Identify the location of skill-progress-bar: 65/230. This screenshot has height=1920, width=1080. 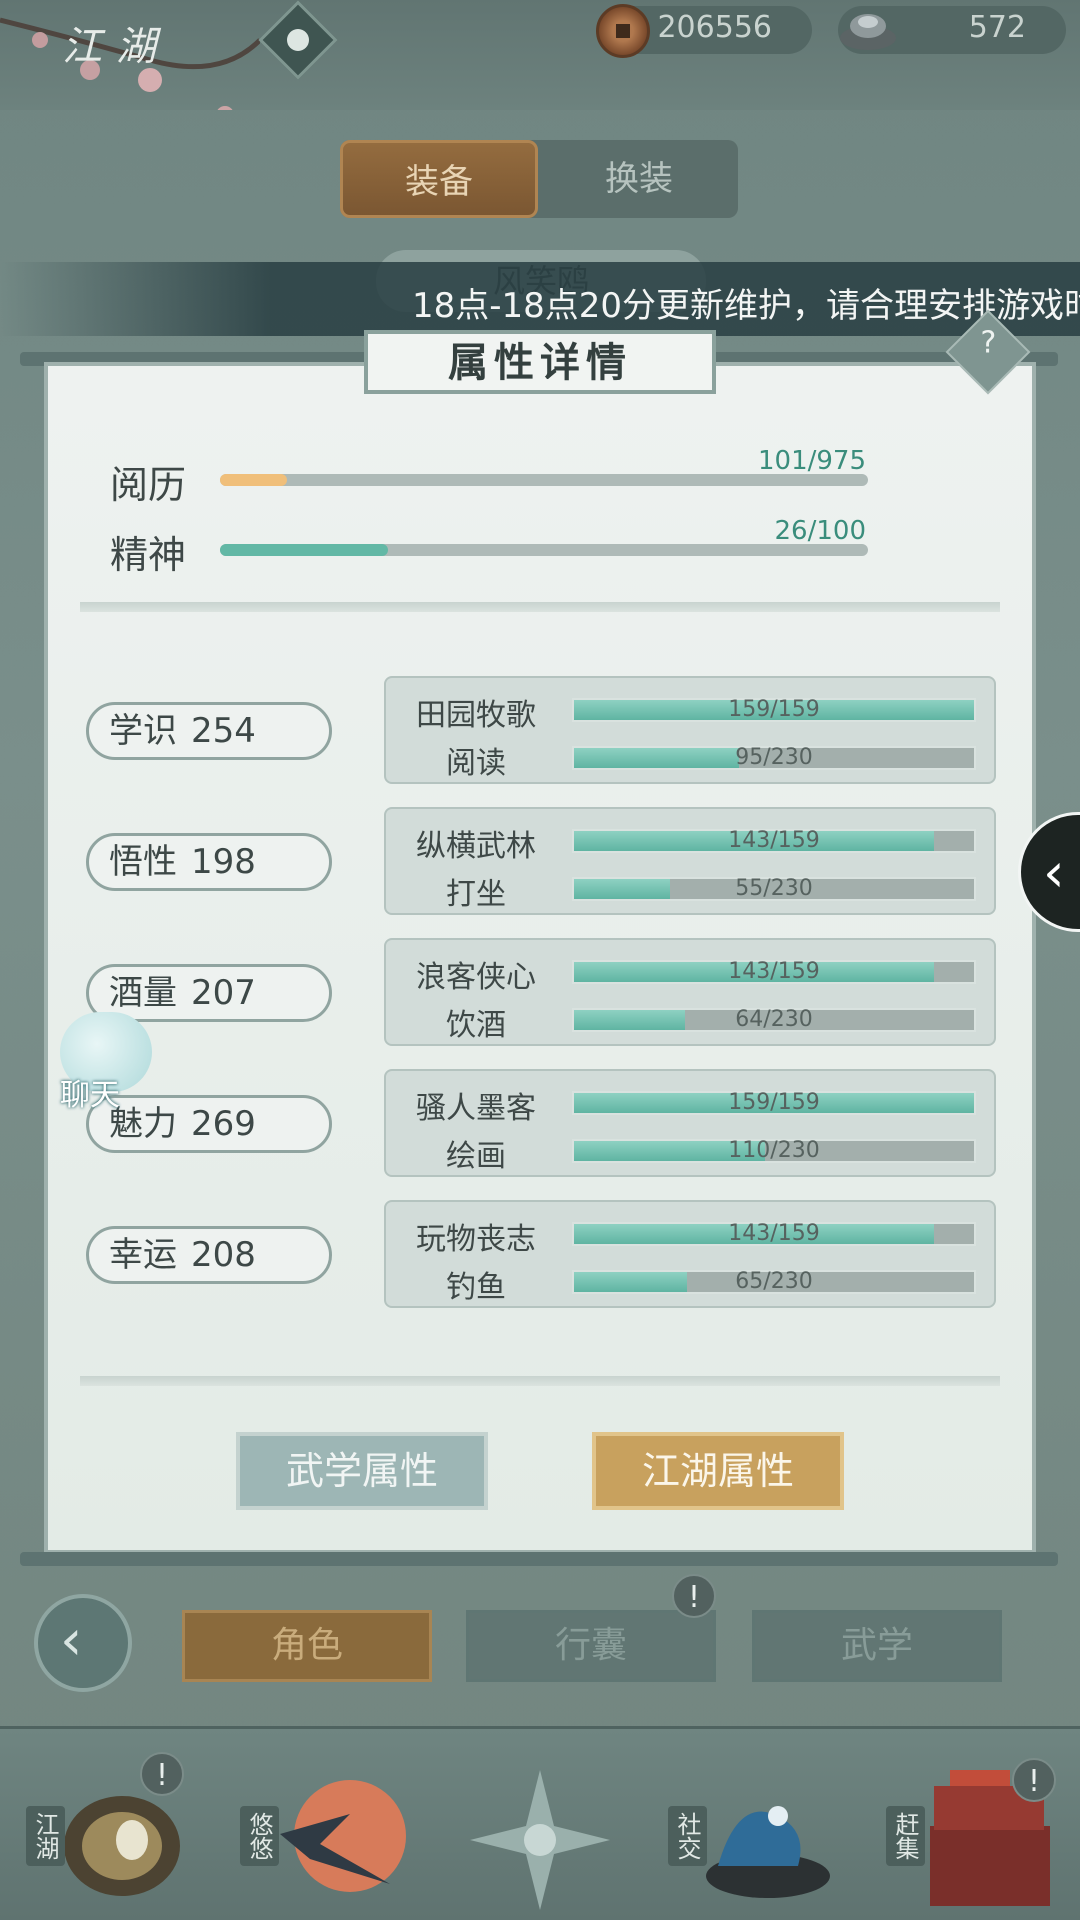
(774, 1281).